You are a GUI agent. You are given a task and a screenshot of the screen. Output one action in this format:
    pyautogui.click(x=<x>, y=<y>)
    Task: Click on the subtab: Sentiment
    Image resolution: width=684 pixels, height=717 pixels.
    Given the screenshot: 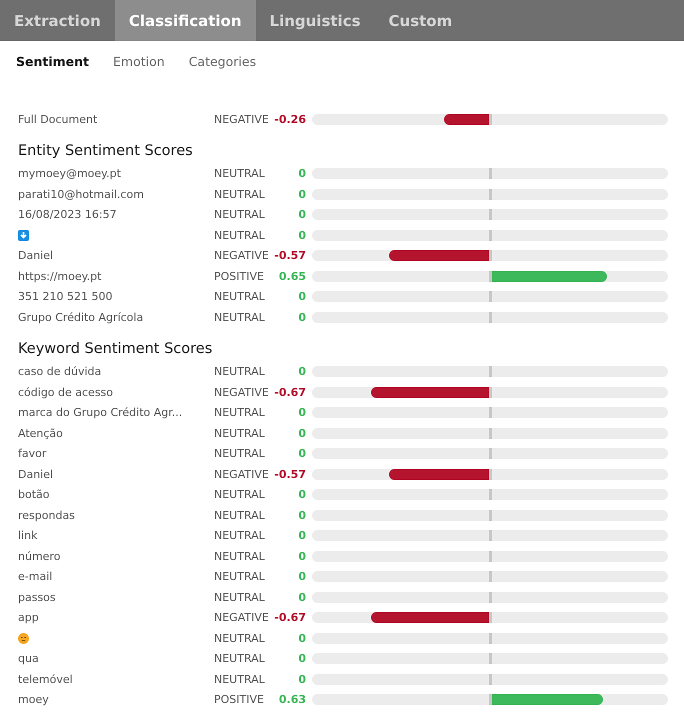 What is the action you would take?
    pyautogui.click(x=53, y=65)
    